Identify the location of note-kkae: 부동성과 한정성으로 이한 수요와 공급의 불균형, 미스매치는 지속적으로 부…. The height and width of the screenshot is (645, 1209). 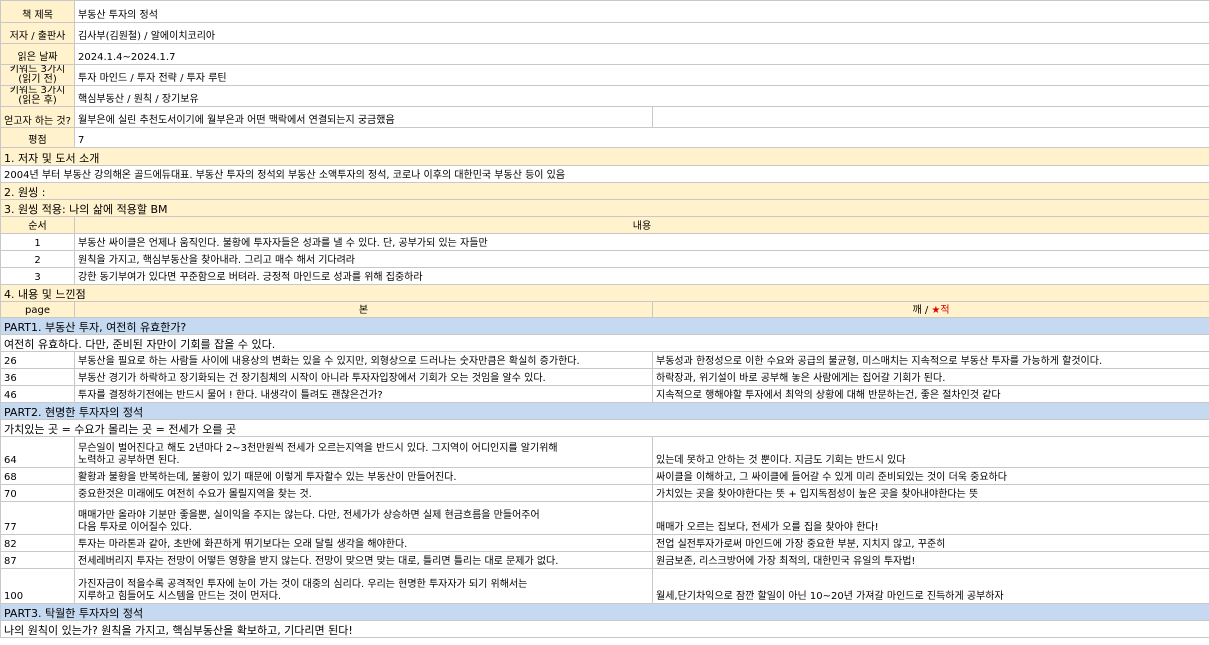
(930, 360).